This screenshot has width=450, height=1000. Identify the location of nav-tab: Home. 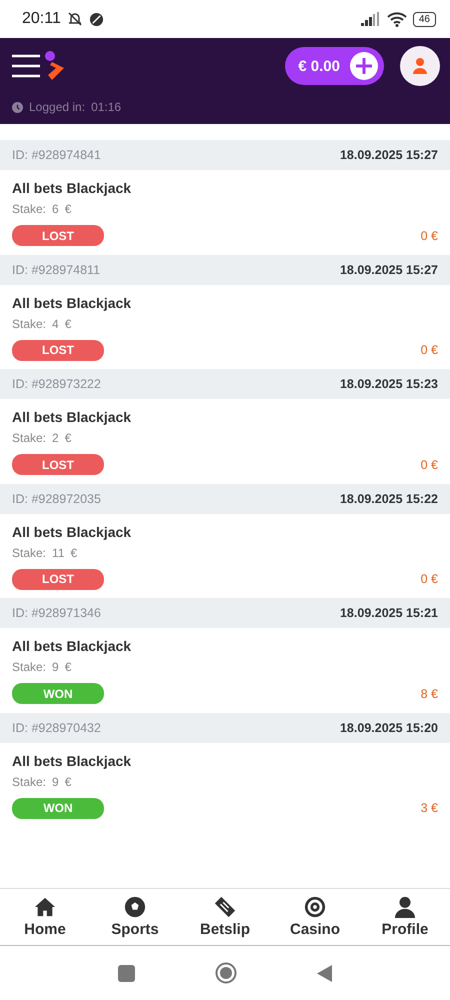
(45, 917).